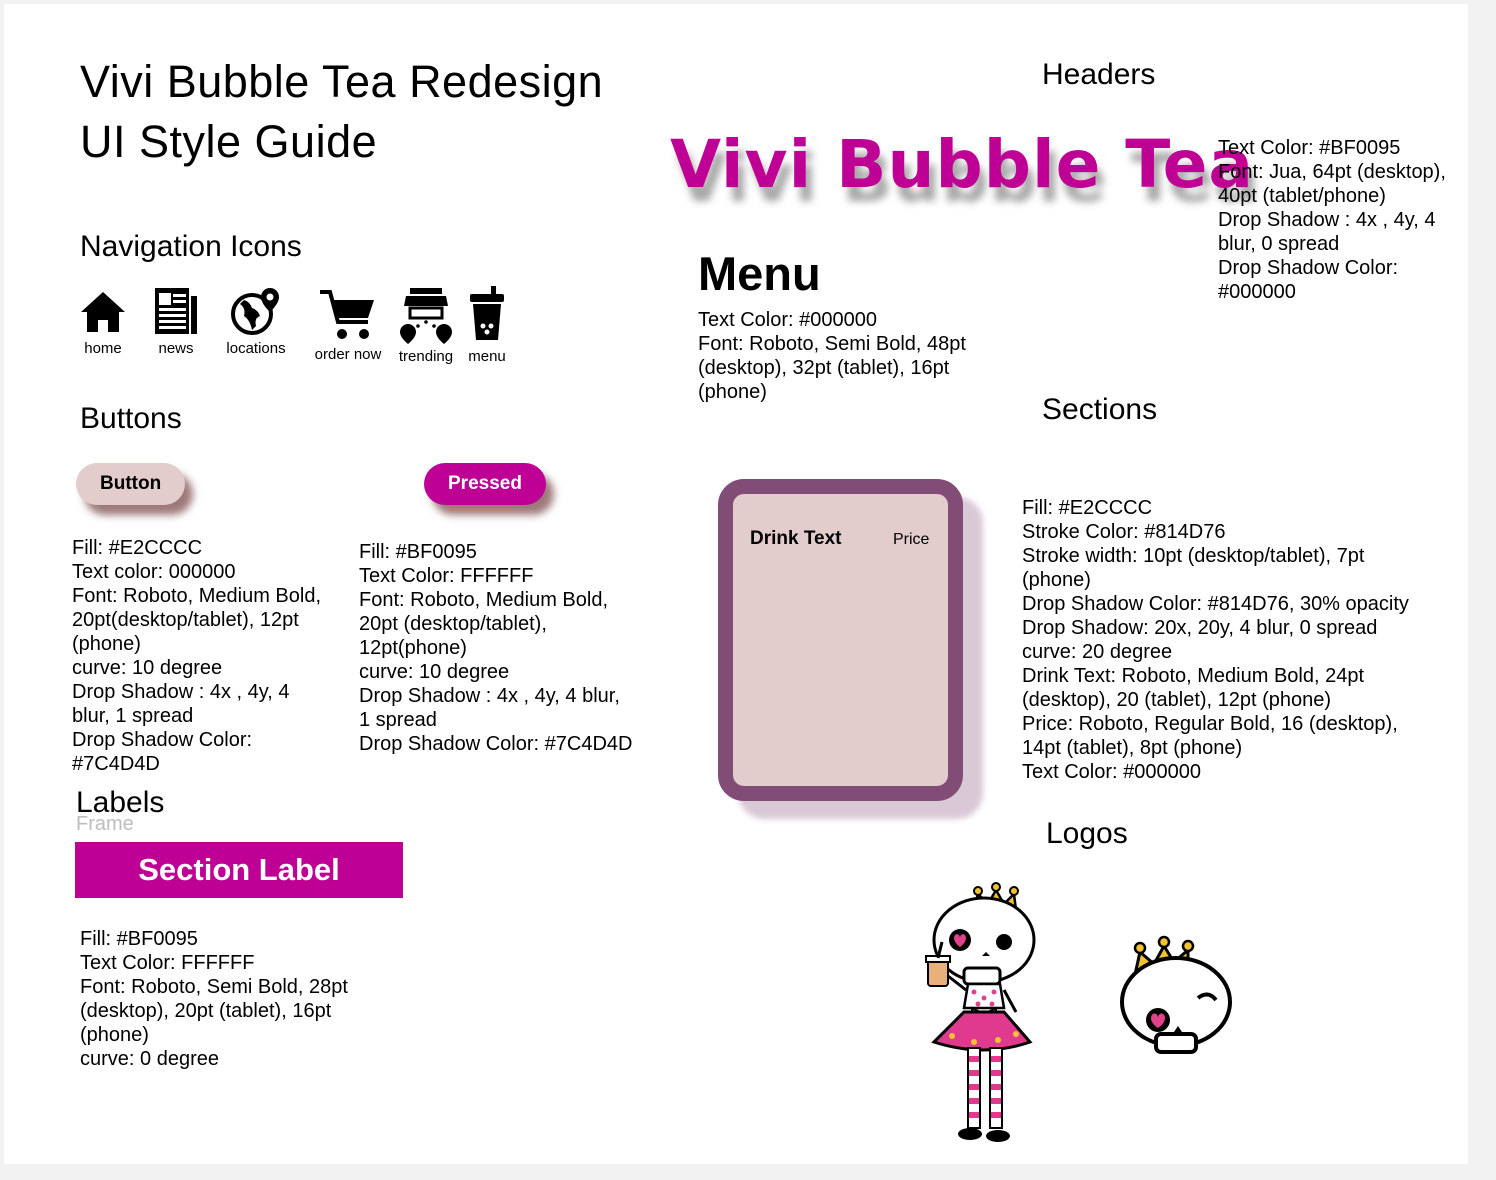  Describe the element at coordinates (341, 112) in the screenshot. I see `page-title: Vivi Bubble Tea Redesign UI Style Guide` at that location.